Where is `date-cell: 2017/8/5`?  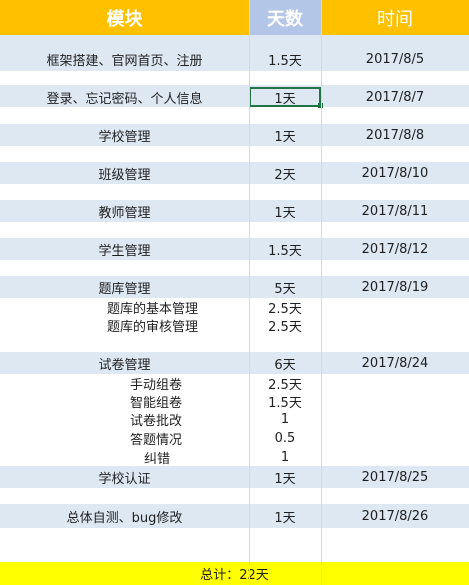
date-cell: 2017/8/5 is located at coordinates (395, 59).